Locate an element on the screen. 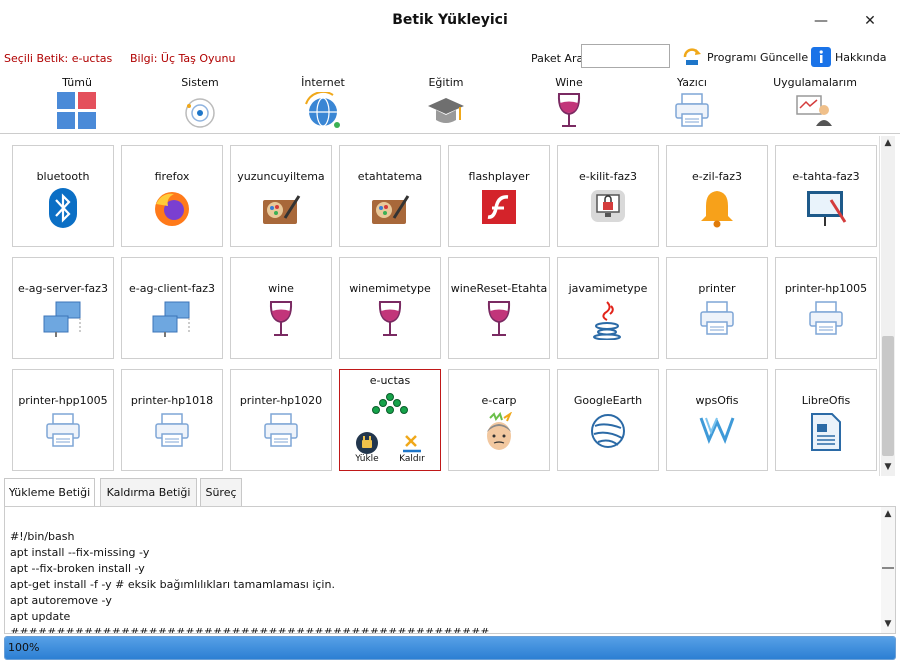 This screenshot has width=900, height=666. tile-winemimetype: winemimetype is located at coordinates (390, 308).